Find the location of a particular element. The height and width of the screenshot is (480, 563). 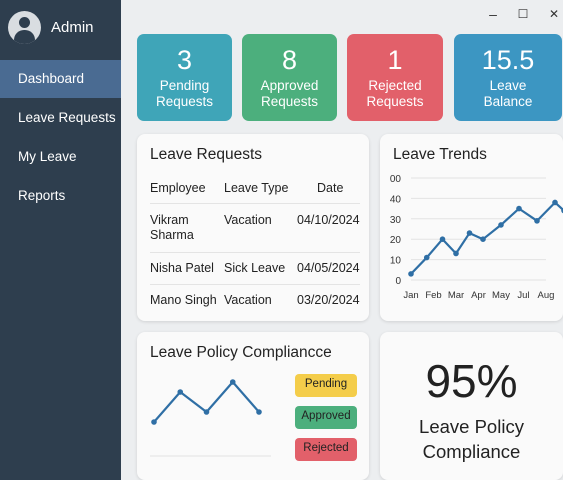

stat-value: 3 is located at coordinates (184, 60).